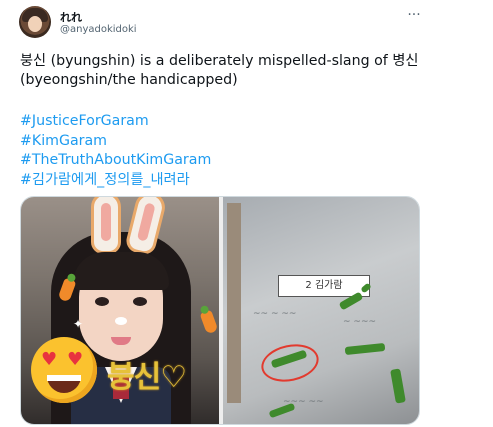 This screenshot has width=493, height=427. What do you see at coordinates (290, 363) in the screenshot?
I see `red-circle-annotation` at bounding box center [290, 363].